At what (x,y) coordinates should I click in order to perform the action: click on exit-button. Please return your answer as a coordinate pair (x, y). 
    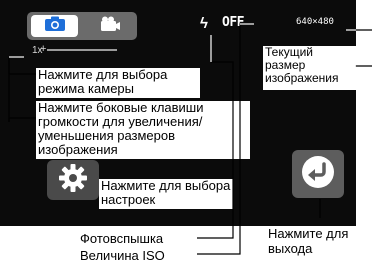
    Looking at the image, I should click on (318, 174).